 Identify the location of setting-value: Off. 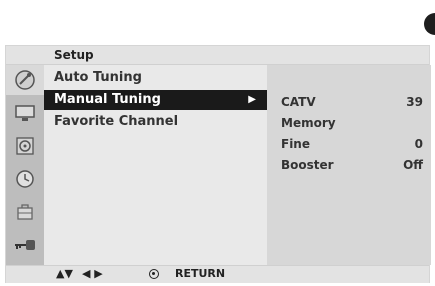
(413, 165).